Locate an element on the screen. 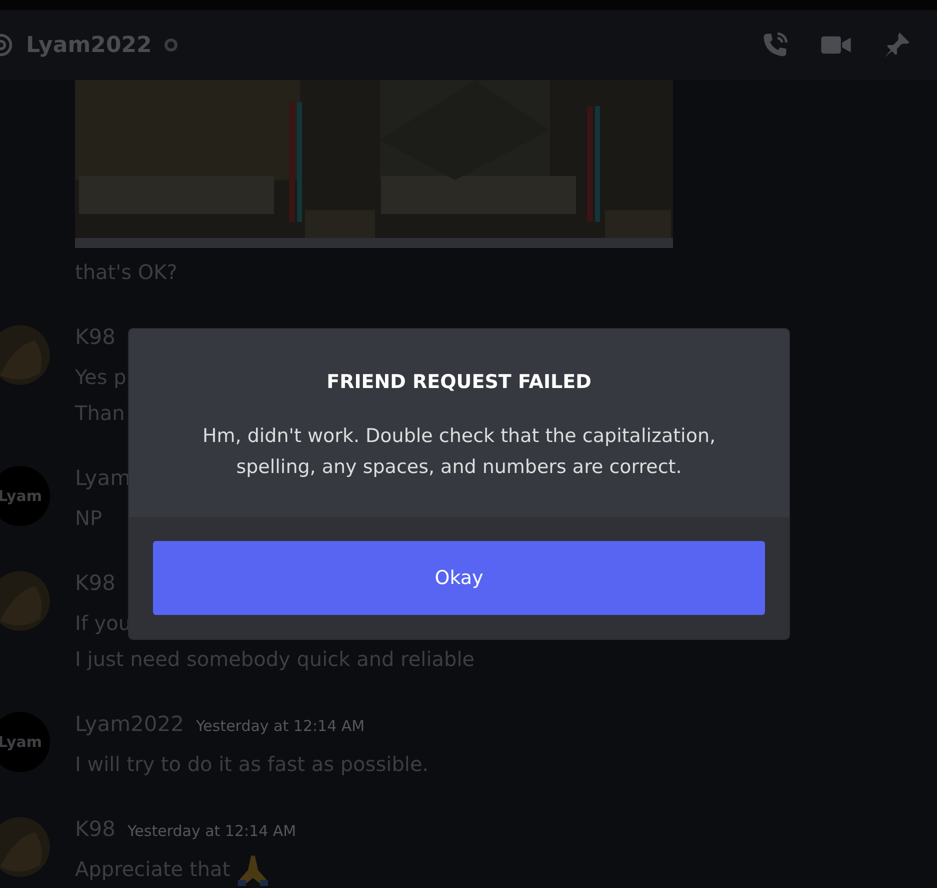 This screenshot has height=888, width=937. okay-button: Okay is located at coordinates (459, 578).